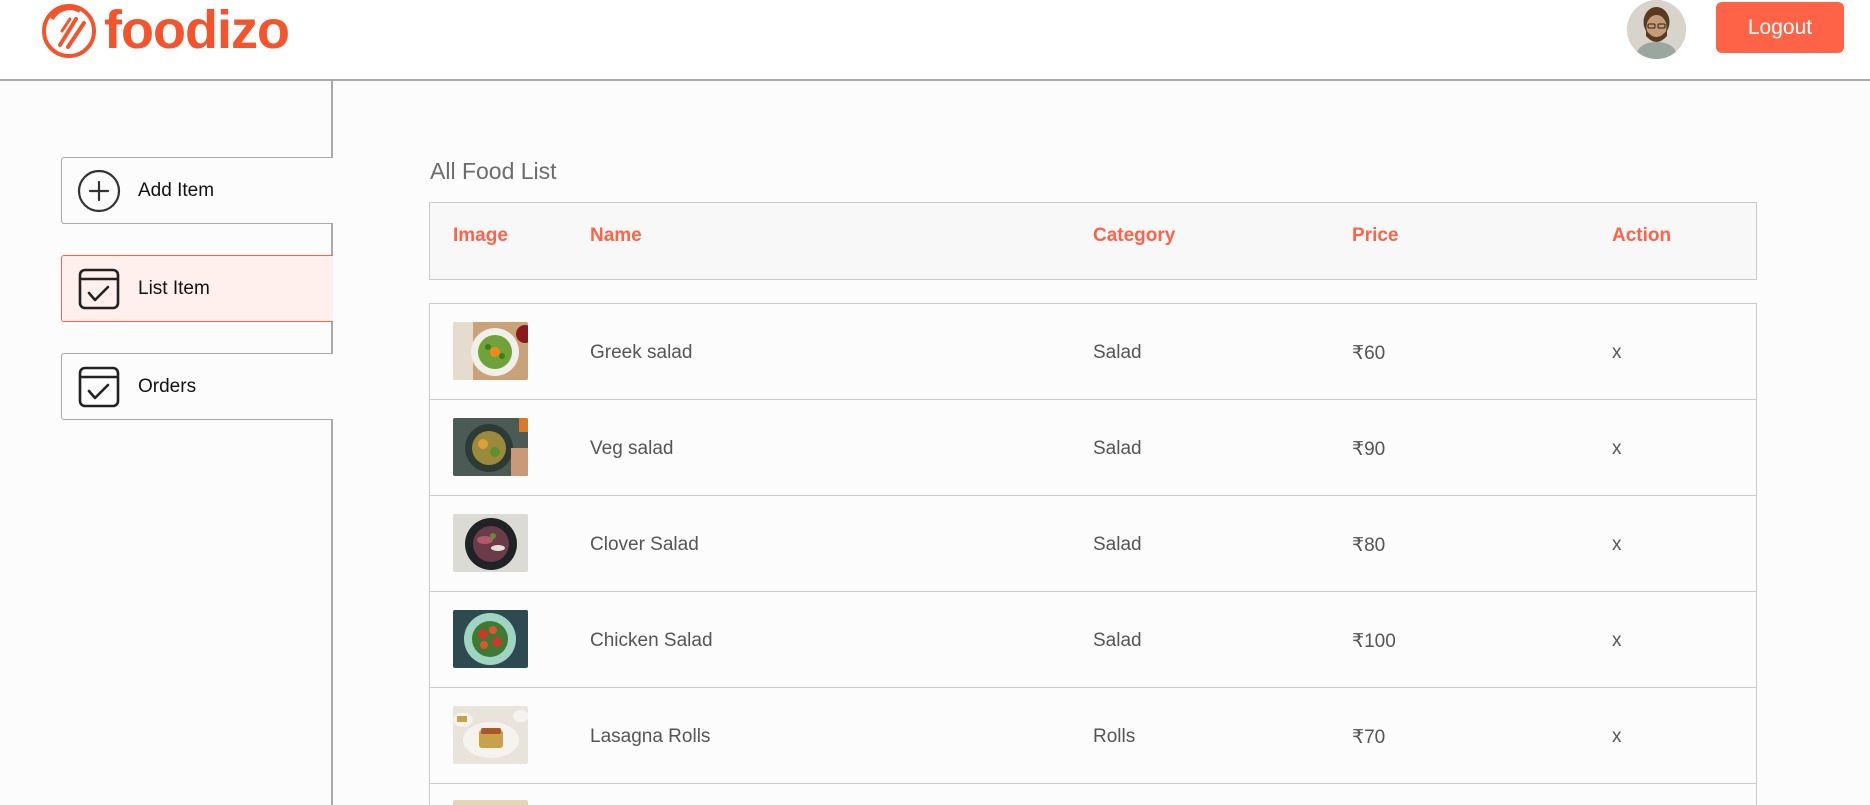  Describe the element at coordinates (1369, 353) in the screenshot. I see `food-price: ₹60` at that location.